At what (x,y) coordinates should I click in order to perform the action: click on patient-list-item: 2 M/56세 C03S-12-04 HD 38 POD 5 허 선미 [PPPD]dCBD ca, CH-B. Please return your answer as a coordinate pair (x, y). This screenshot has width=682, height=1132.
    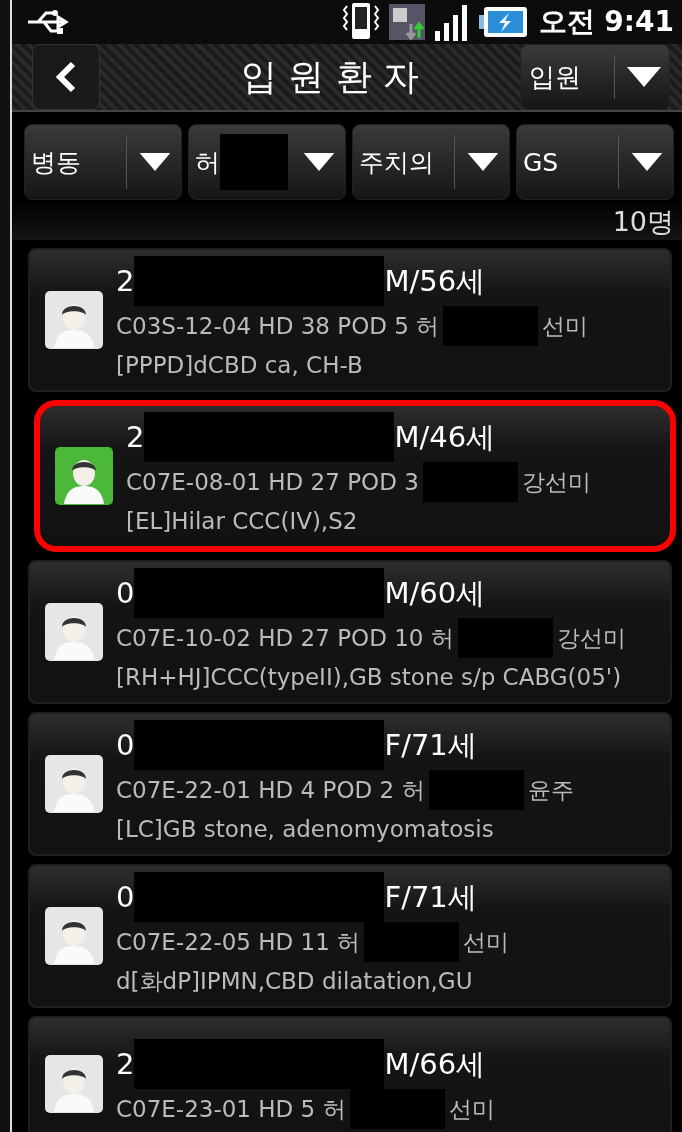
    Looking at the image, I should click on (350, 320).